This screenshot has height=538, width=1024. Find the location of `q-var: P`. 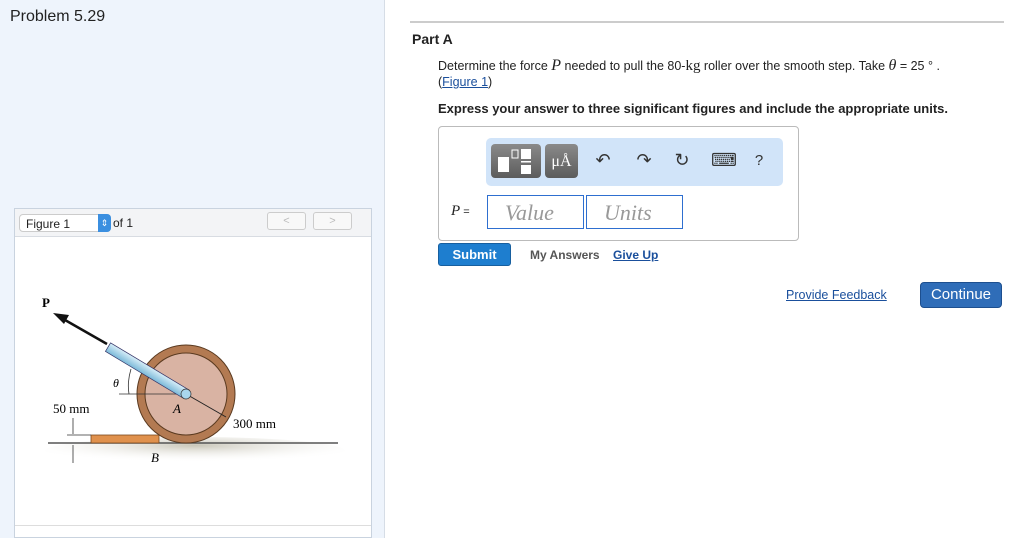

q-var: P is located at coordinates (556, 65).